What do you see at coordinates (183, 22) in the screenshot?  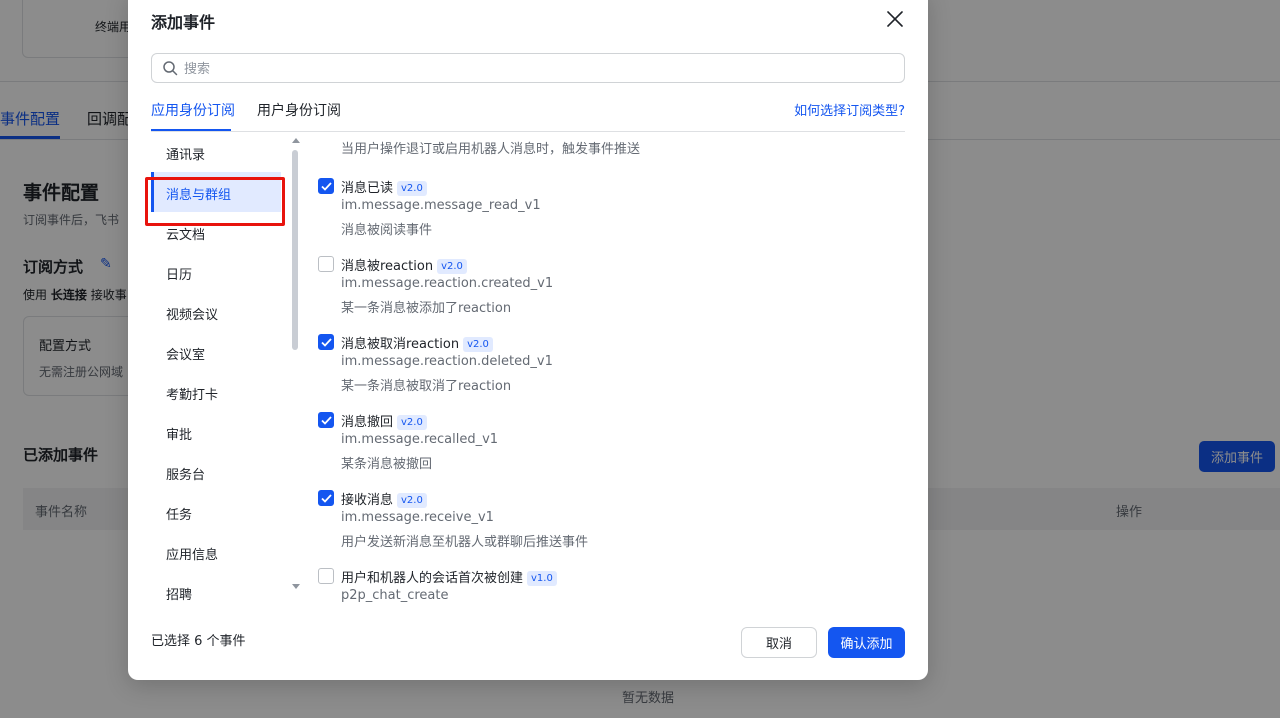 I see `modal-title: 添加事件` at bounding box center [183, 22].